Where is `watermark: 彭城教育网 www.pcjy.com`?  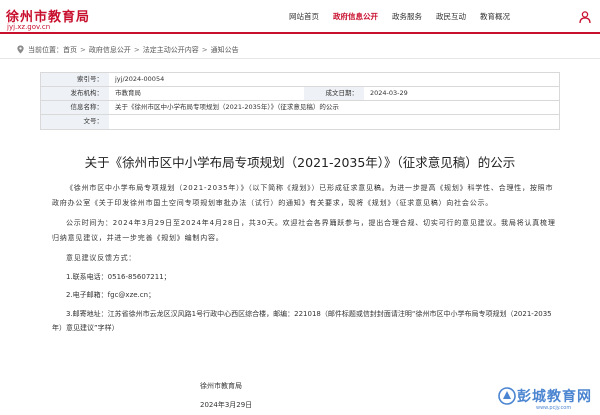
watermark: 彭城教育网 www.pcjy.com is located at coordinates (548, 399).